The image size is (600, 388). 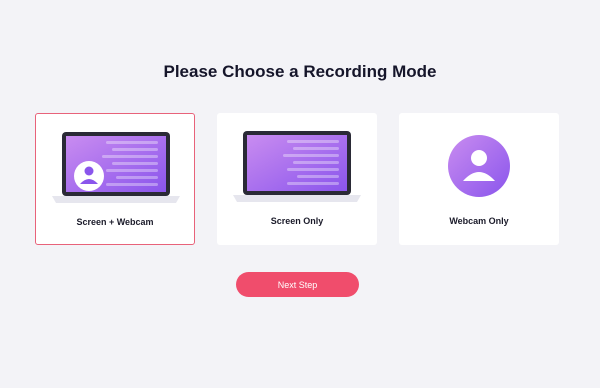 I want to click on mode-card-screen-only: Screen Only, so click(x=297, y=179).